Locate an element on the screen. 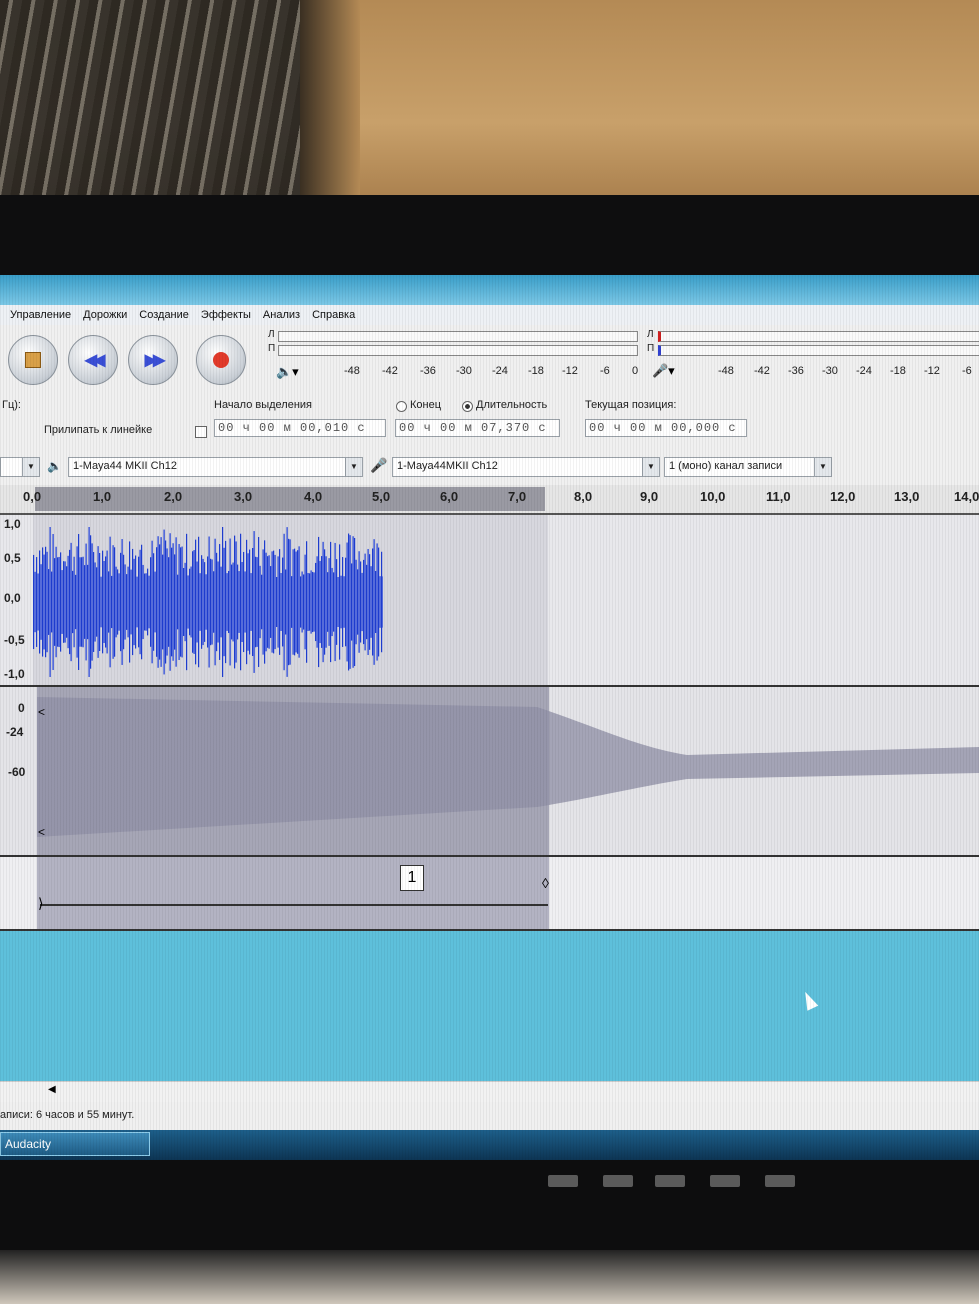  stop-icon is located at coordinates (33, 360).